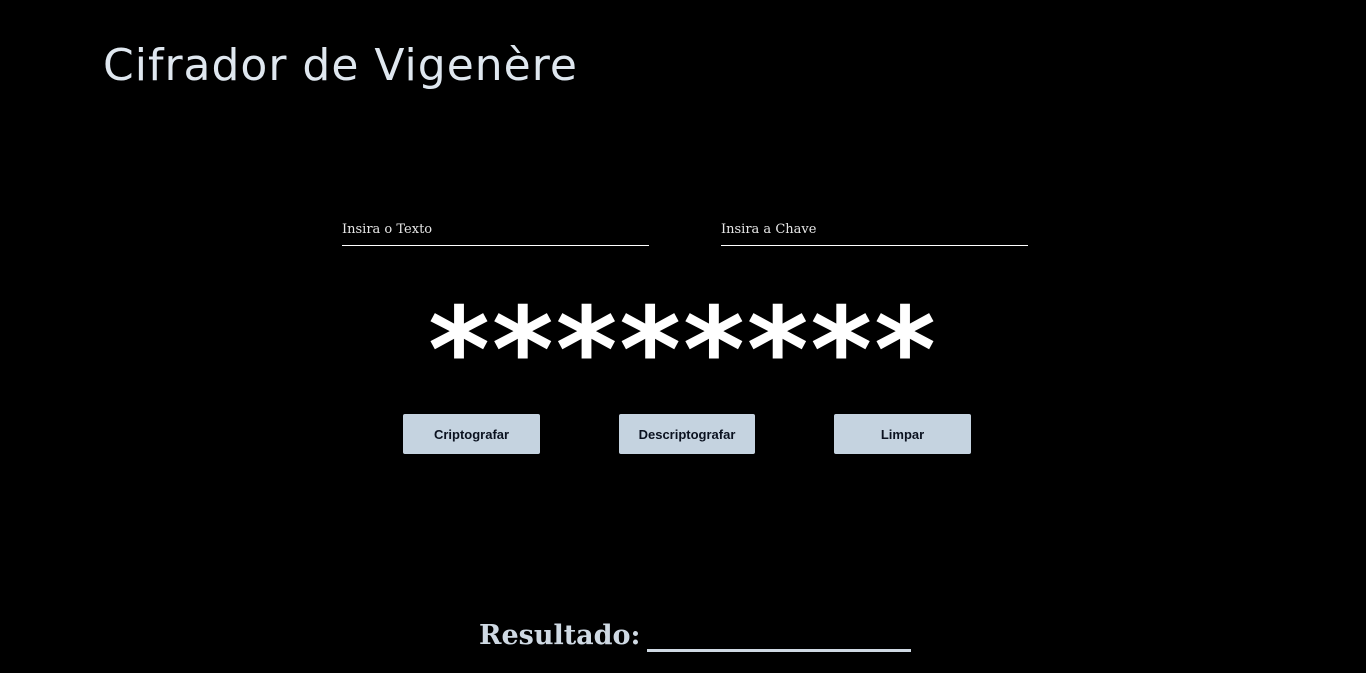  I want to click on clear-button: Limpar, so click(902, 434).